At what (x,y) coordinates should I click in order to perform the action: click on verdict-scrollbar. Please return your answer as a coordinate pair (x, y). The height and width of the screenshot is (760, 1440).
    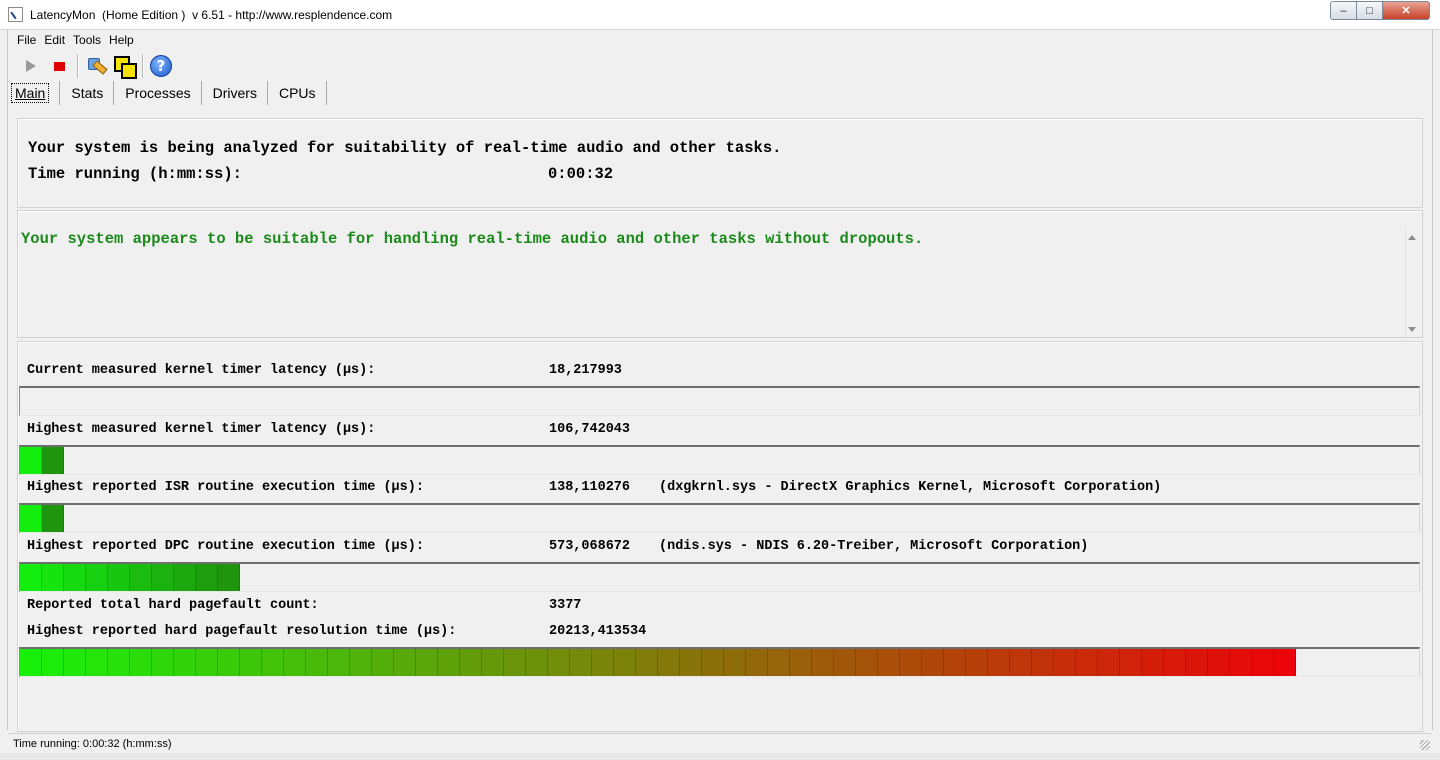
    Looking at the image, I should click on (1413, 282).